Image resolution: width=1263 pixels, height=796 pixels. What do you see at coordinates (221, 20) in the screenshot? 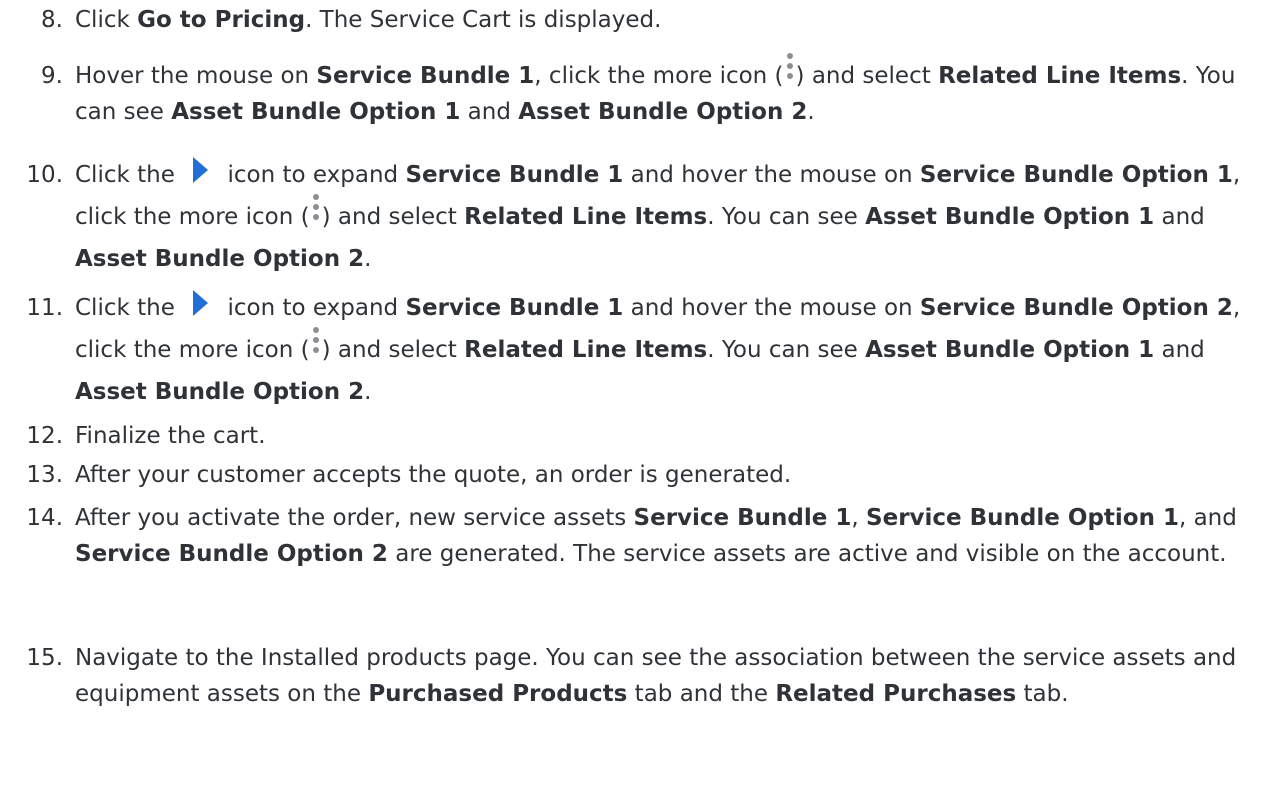
I see `ui-term: Go to Pricing` at bounding box center [221, 20].